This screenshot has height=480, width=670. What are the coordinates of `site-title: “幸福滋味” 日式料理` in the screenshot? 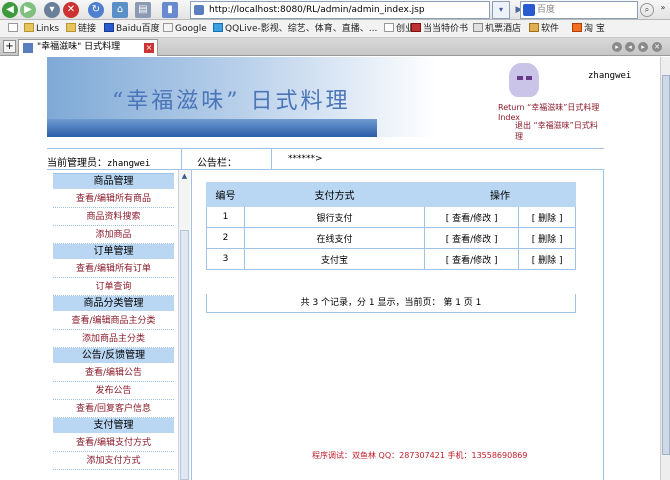 It's located at (231, 101).